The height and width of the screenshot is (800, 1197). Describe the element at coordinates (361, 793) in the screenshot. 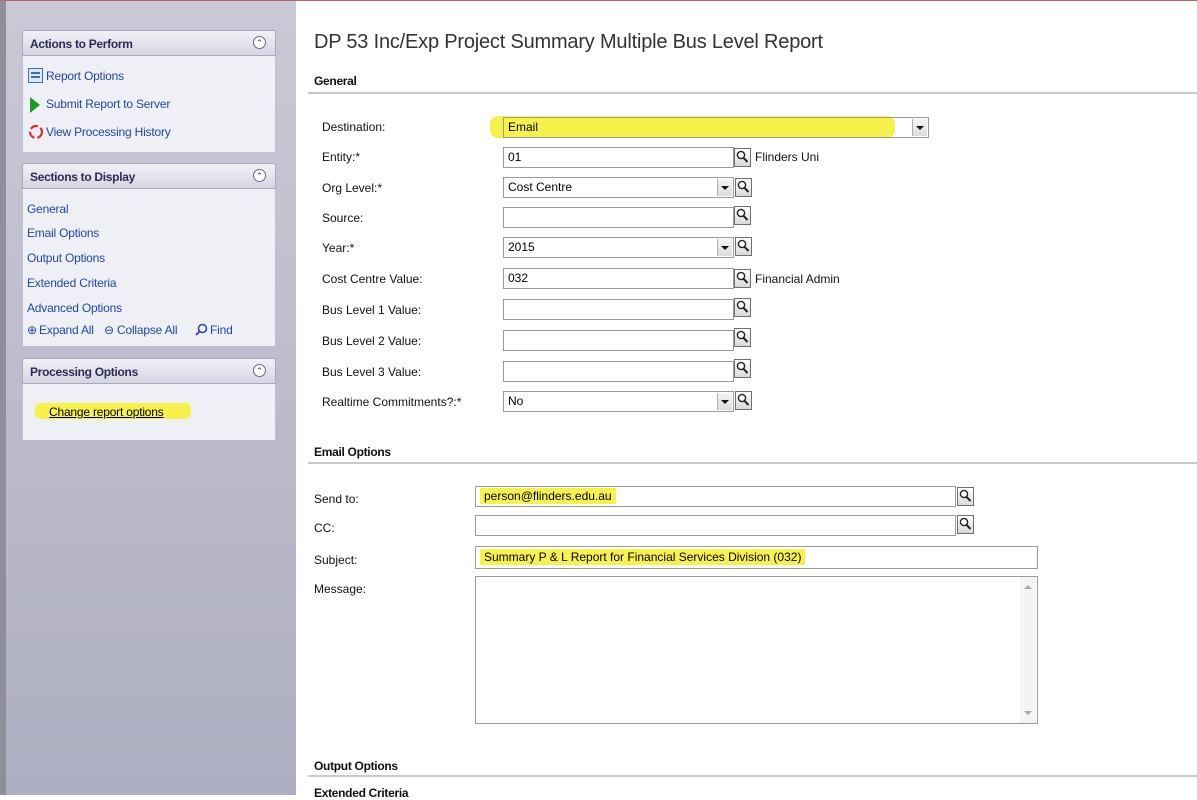

I see `section-title-extended-criteria: Extended Criteria` at that location.